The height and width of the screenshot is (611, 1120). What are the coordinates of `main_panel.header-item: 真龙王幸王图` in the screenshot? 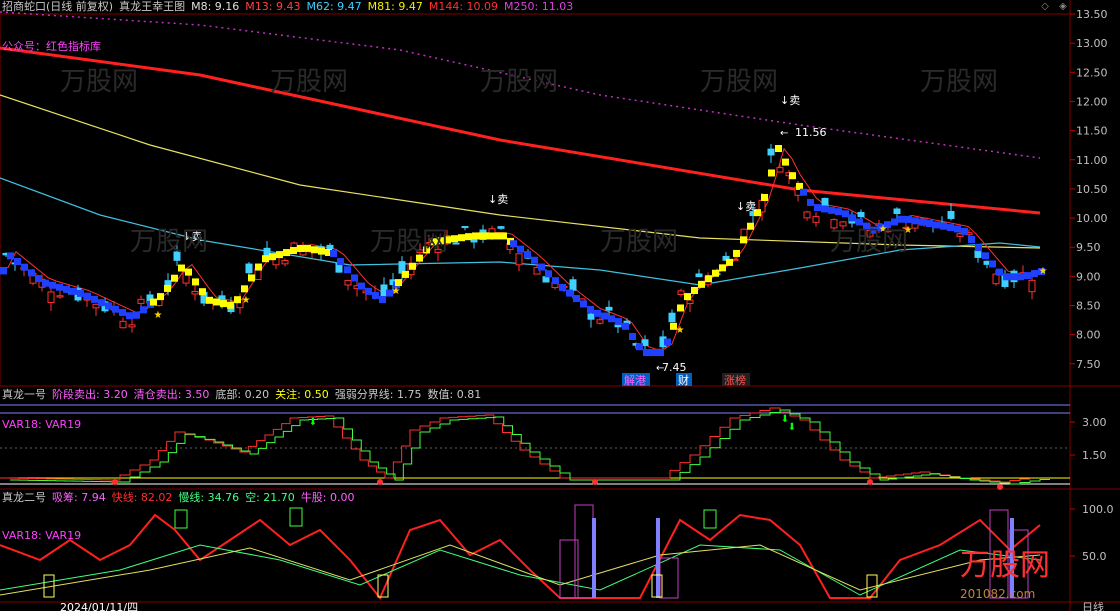 It's located at (152, 6).